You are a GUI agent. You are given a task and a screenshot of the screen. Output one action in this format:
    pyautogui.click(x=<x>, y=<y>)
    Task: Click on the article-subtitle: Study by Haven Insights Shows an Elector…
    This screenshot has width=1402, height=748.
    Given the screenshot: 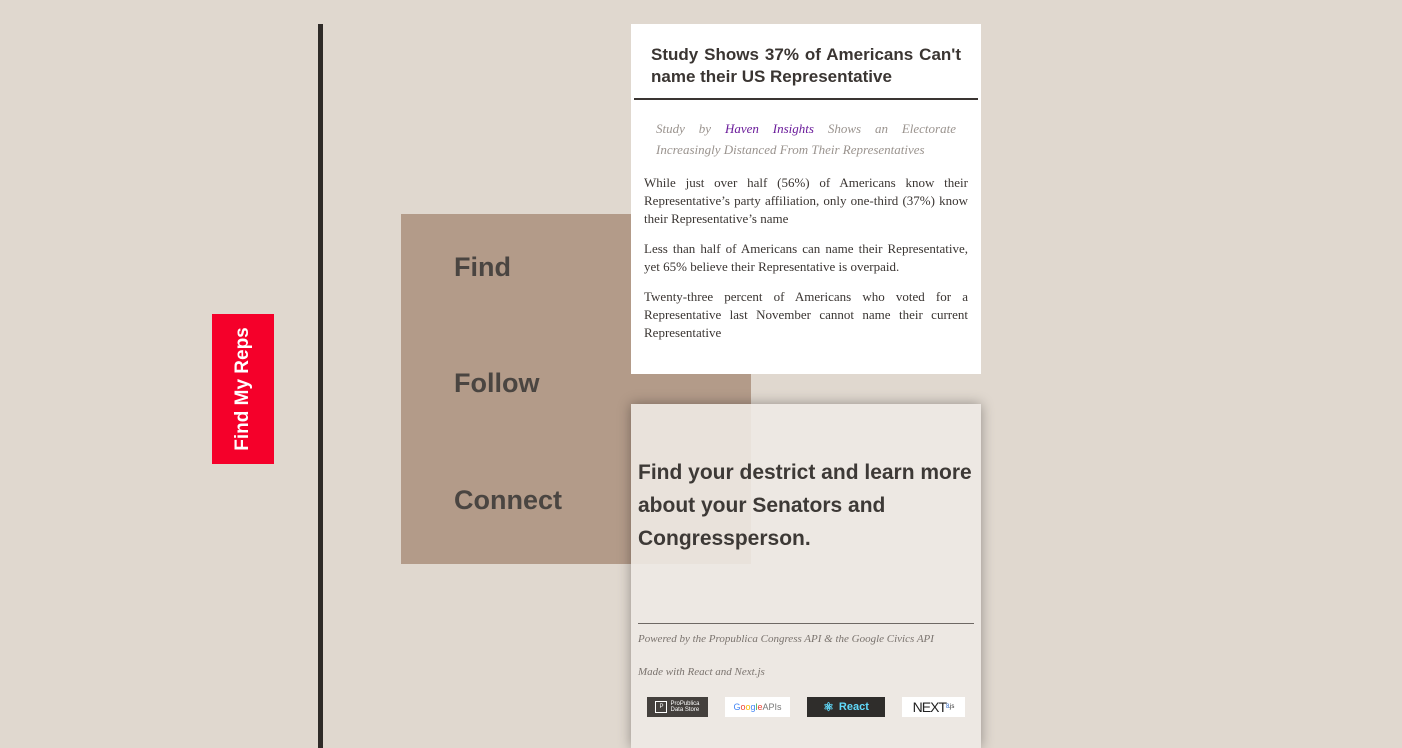 What is the action you would take?
    pyautogui.click(x=806, y=139)
    